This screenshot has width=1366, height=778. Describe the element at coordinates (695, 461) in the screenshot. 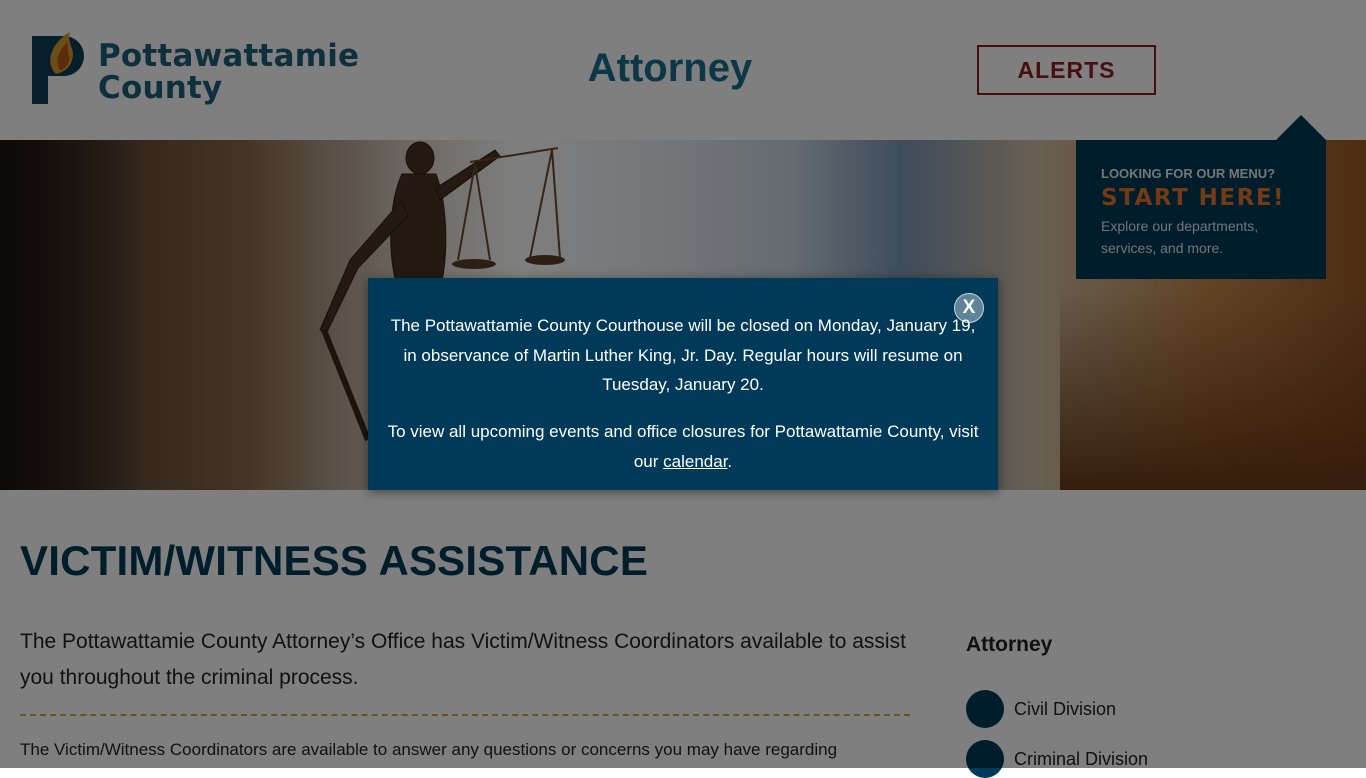

I see `calendar-link: calendar` at that location.